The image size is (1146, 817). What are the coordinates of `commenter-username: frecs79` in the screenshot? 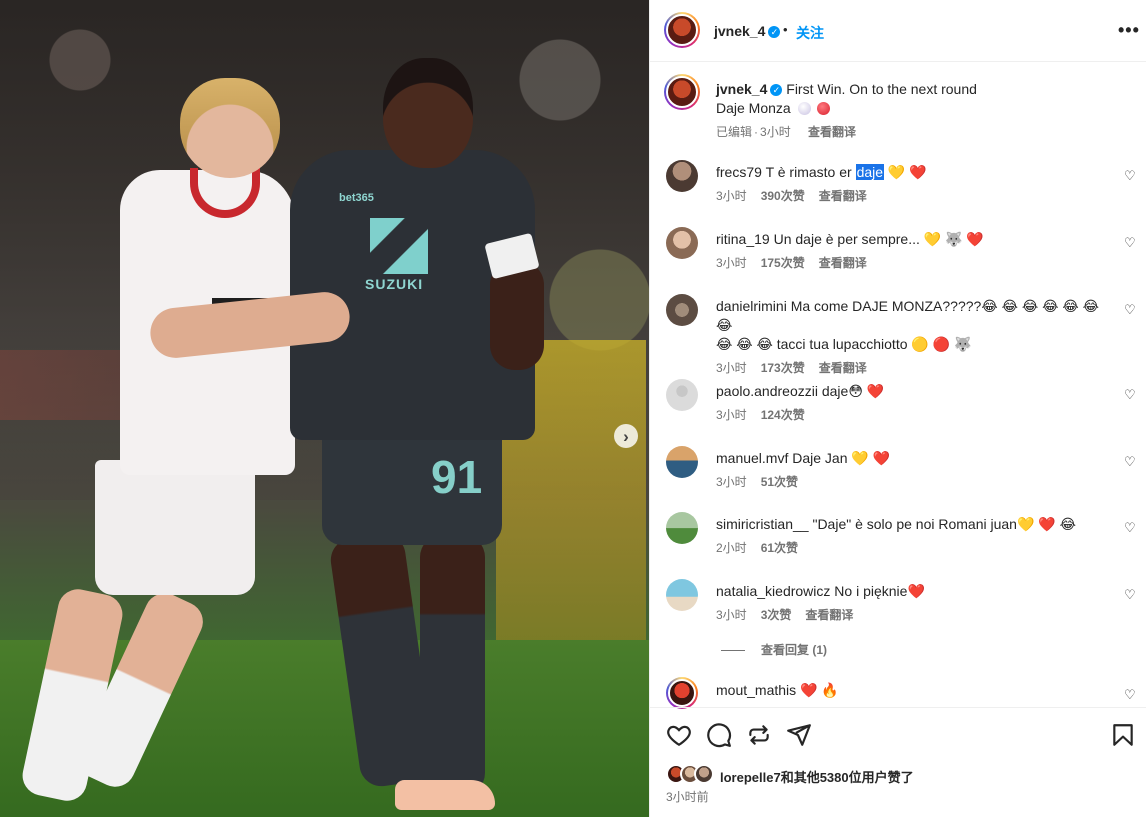 It's located at (739, 172).